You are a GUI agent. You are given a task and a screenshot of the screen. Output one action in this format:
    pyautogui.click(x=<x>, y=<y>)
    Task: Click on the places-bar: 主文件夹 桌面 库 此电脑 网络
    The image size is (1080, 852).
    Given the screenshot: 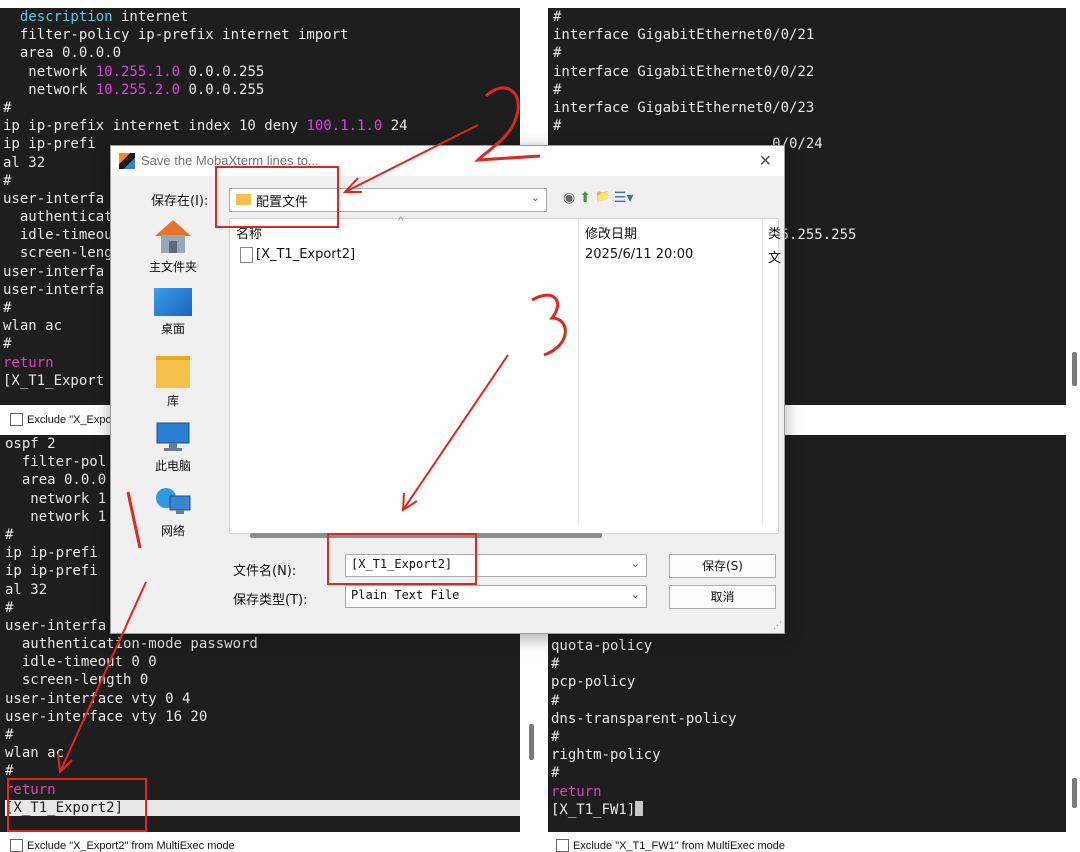 What is the action you would take?
    pyautogui.click(x=173, y=386)
    